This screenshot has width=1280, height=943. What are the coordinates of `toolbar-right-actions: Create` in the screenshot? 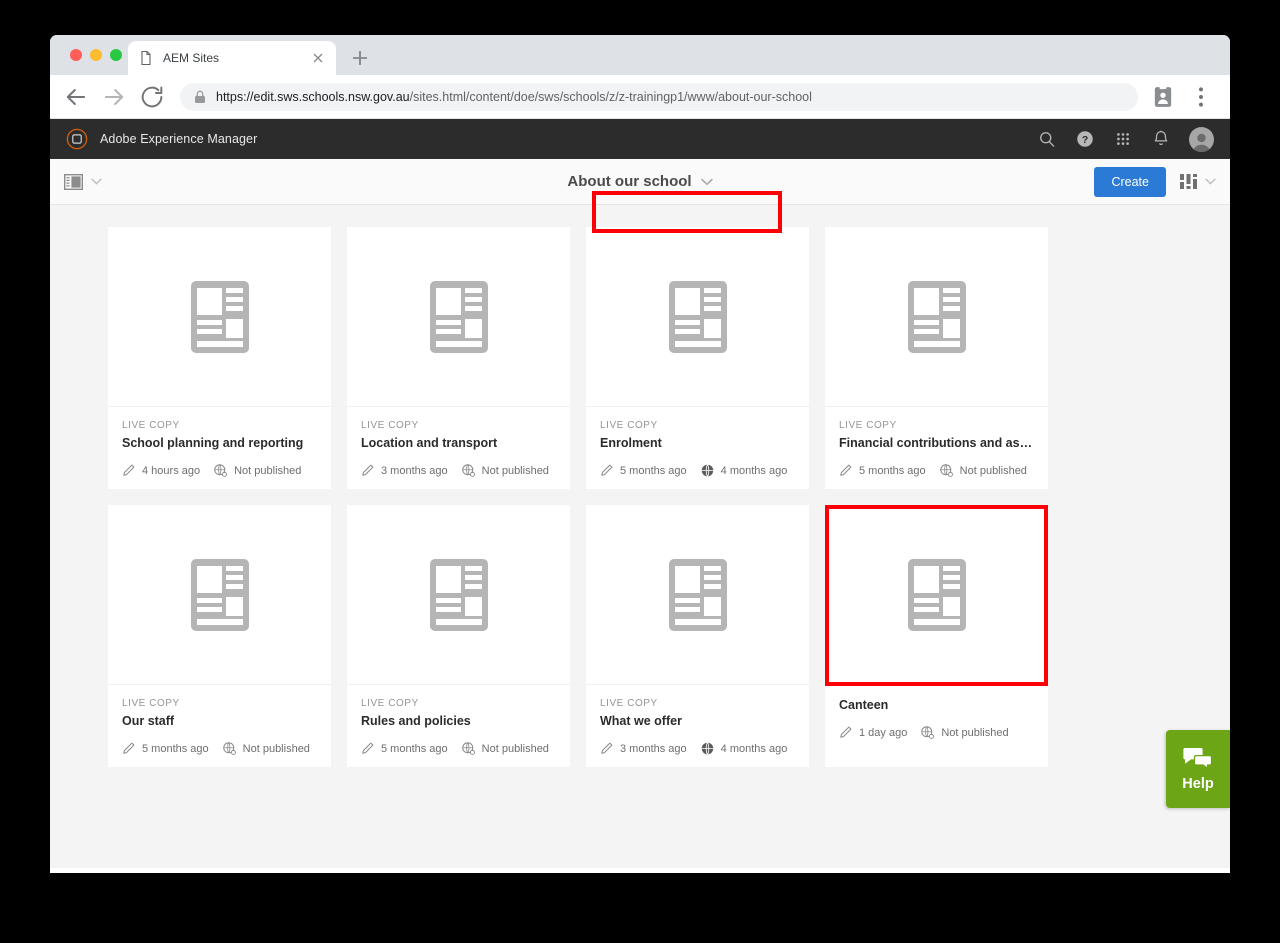 It's located at (1155, 181).